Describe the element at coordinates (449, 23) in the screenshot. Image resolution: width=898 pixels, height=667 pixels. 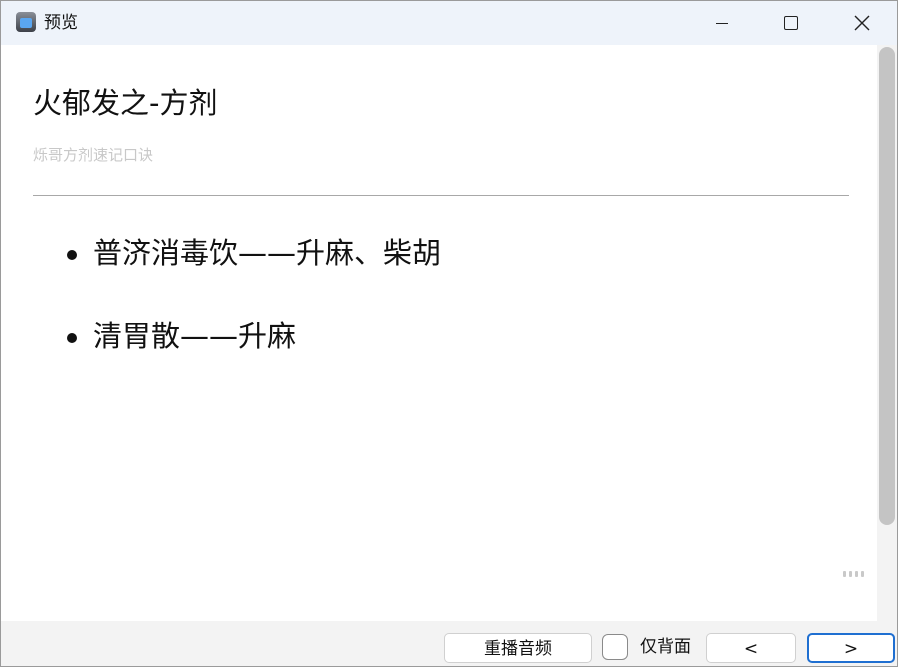
I see `title-bar: 预览` at that location.